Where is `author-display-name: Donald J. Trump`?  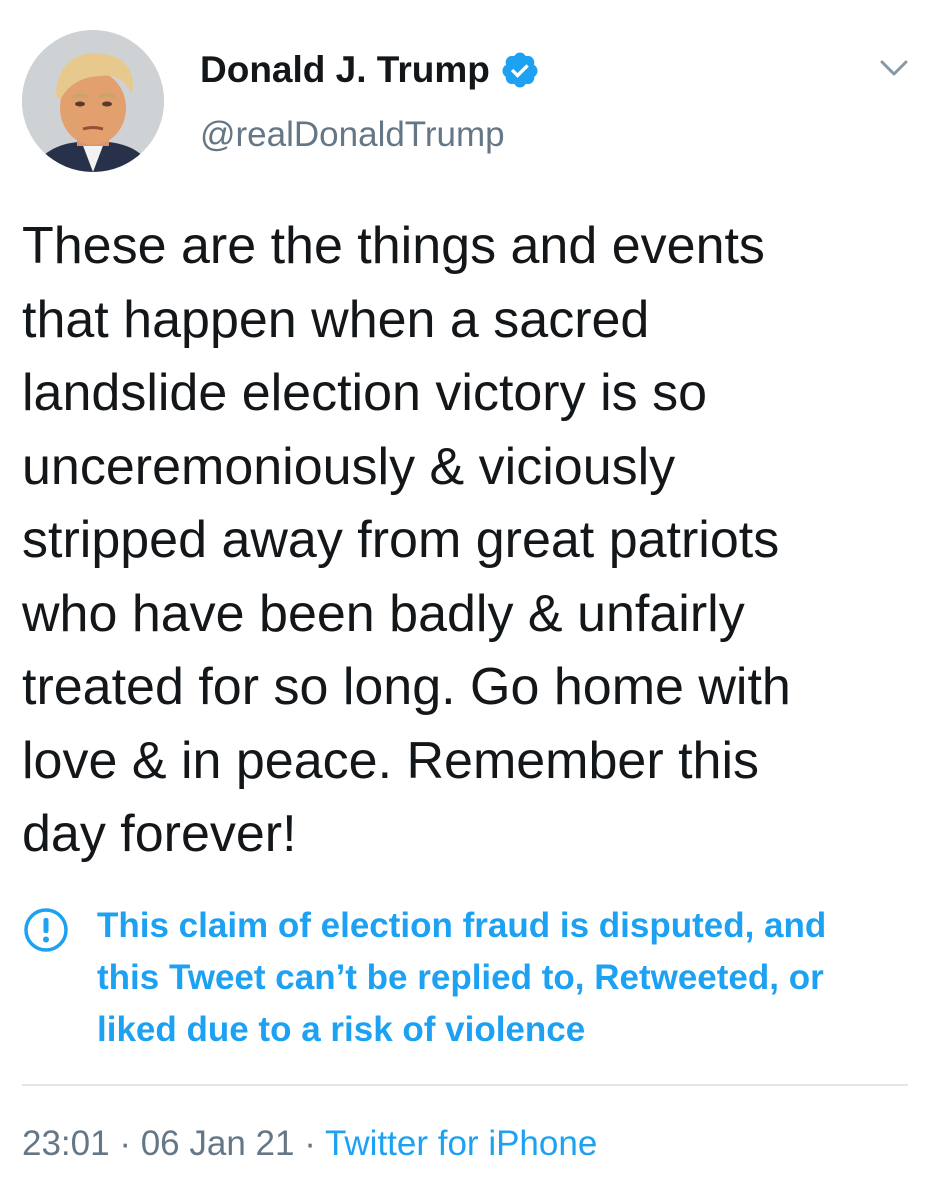
author-display-name: Donald J. Trump is located at coordinates (370, 70).